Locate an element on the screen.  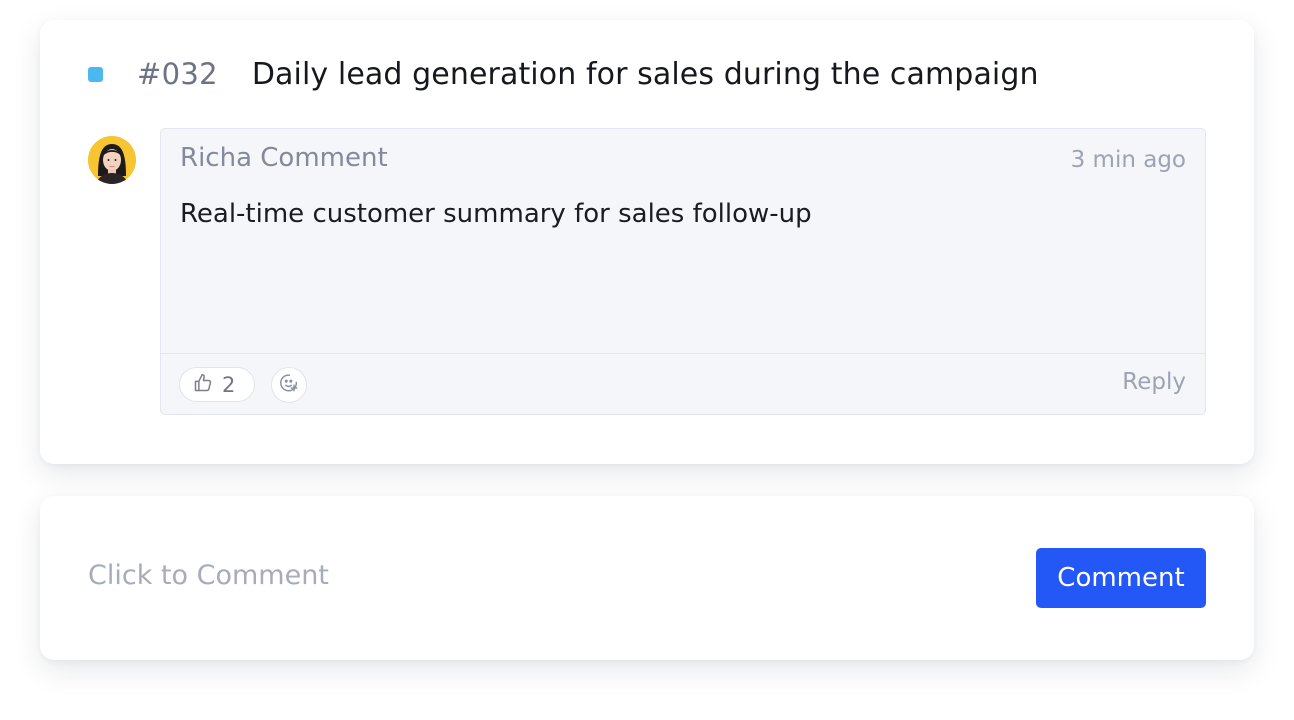
add-emoji-icon is located at coordinates (289, 385).